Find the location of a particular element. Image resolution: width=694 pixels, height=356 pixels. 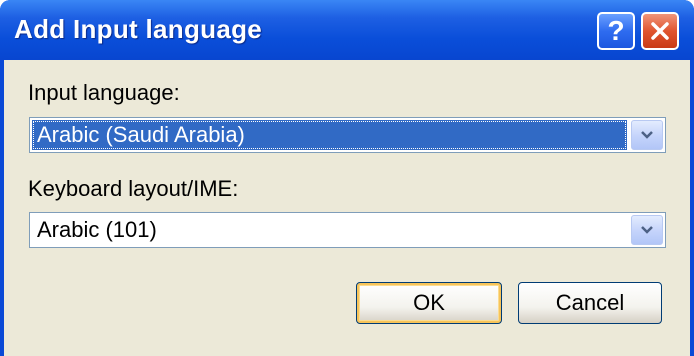

input-language-value: Arabic (Saudi Arabia) is located at coordinates (329, 135).